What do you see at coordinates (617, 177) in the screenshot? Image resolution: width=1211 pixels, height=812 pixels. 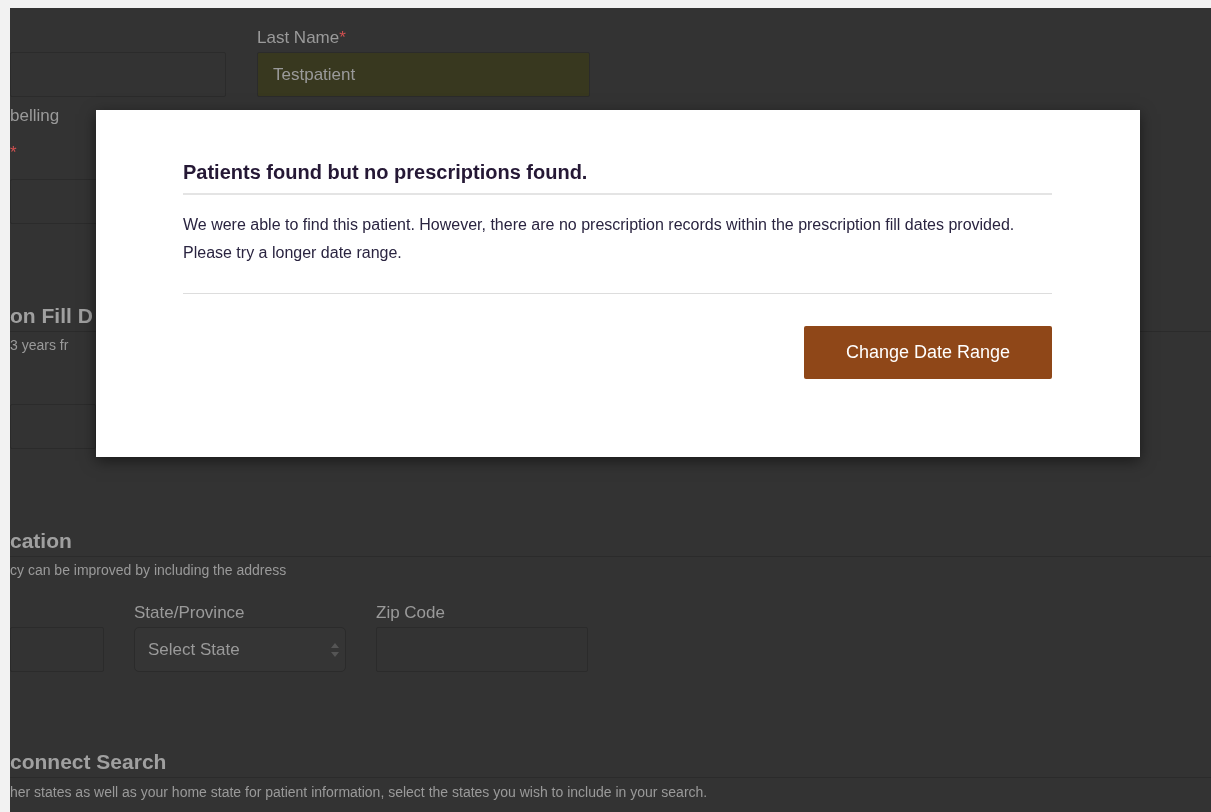 I see `modal-title: Patients found but no prescriptions found.` at bounding box center [617, 177].